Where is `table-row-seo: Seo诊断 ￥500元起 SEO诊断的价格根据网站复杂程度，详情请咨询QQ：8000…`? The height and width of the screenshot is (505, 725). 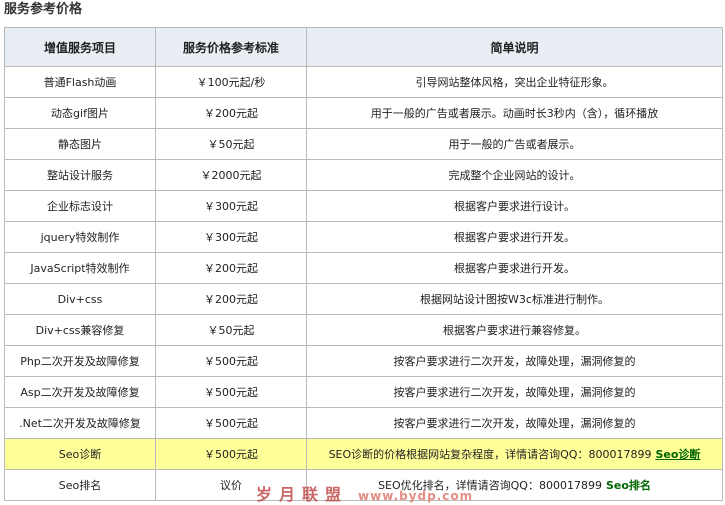 table-row-seo: Seo诊断 ￥500元起 SEO诊断的价格根据网站复杂程度，详情请咨询QQ：8000… is located at coordinates (363, 454).